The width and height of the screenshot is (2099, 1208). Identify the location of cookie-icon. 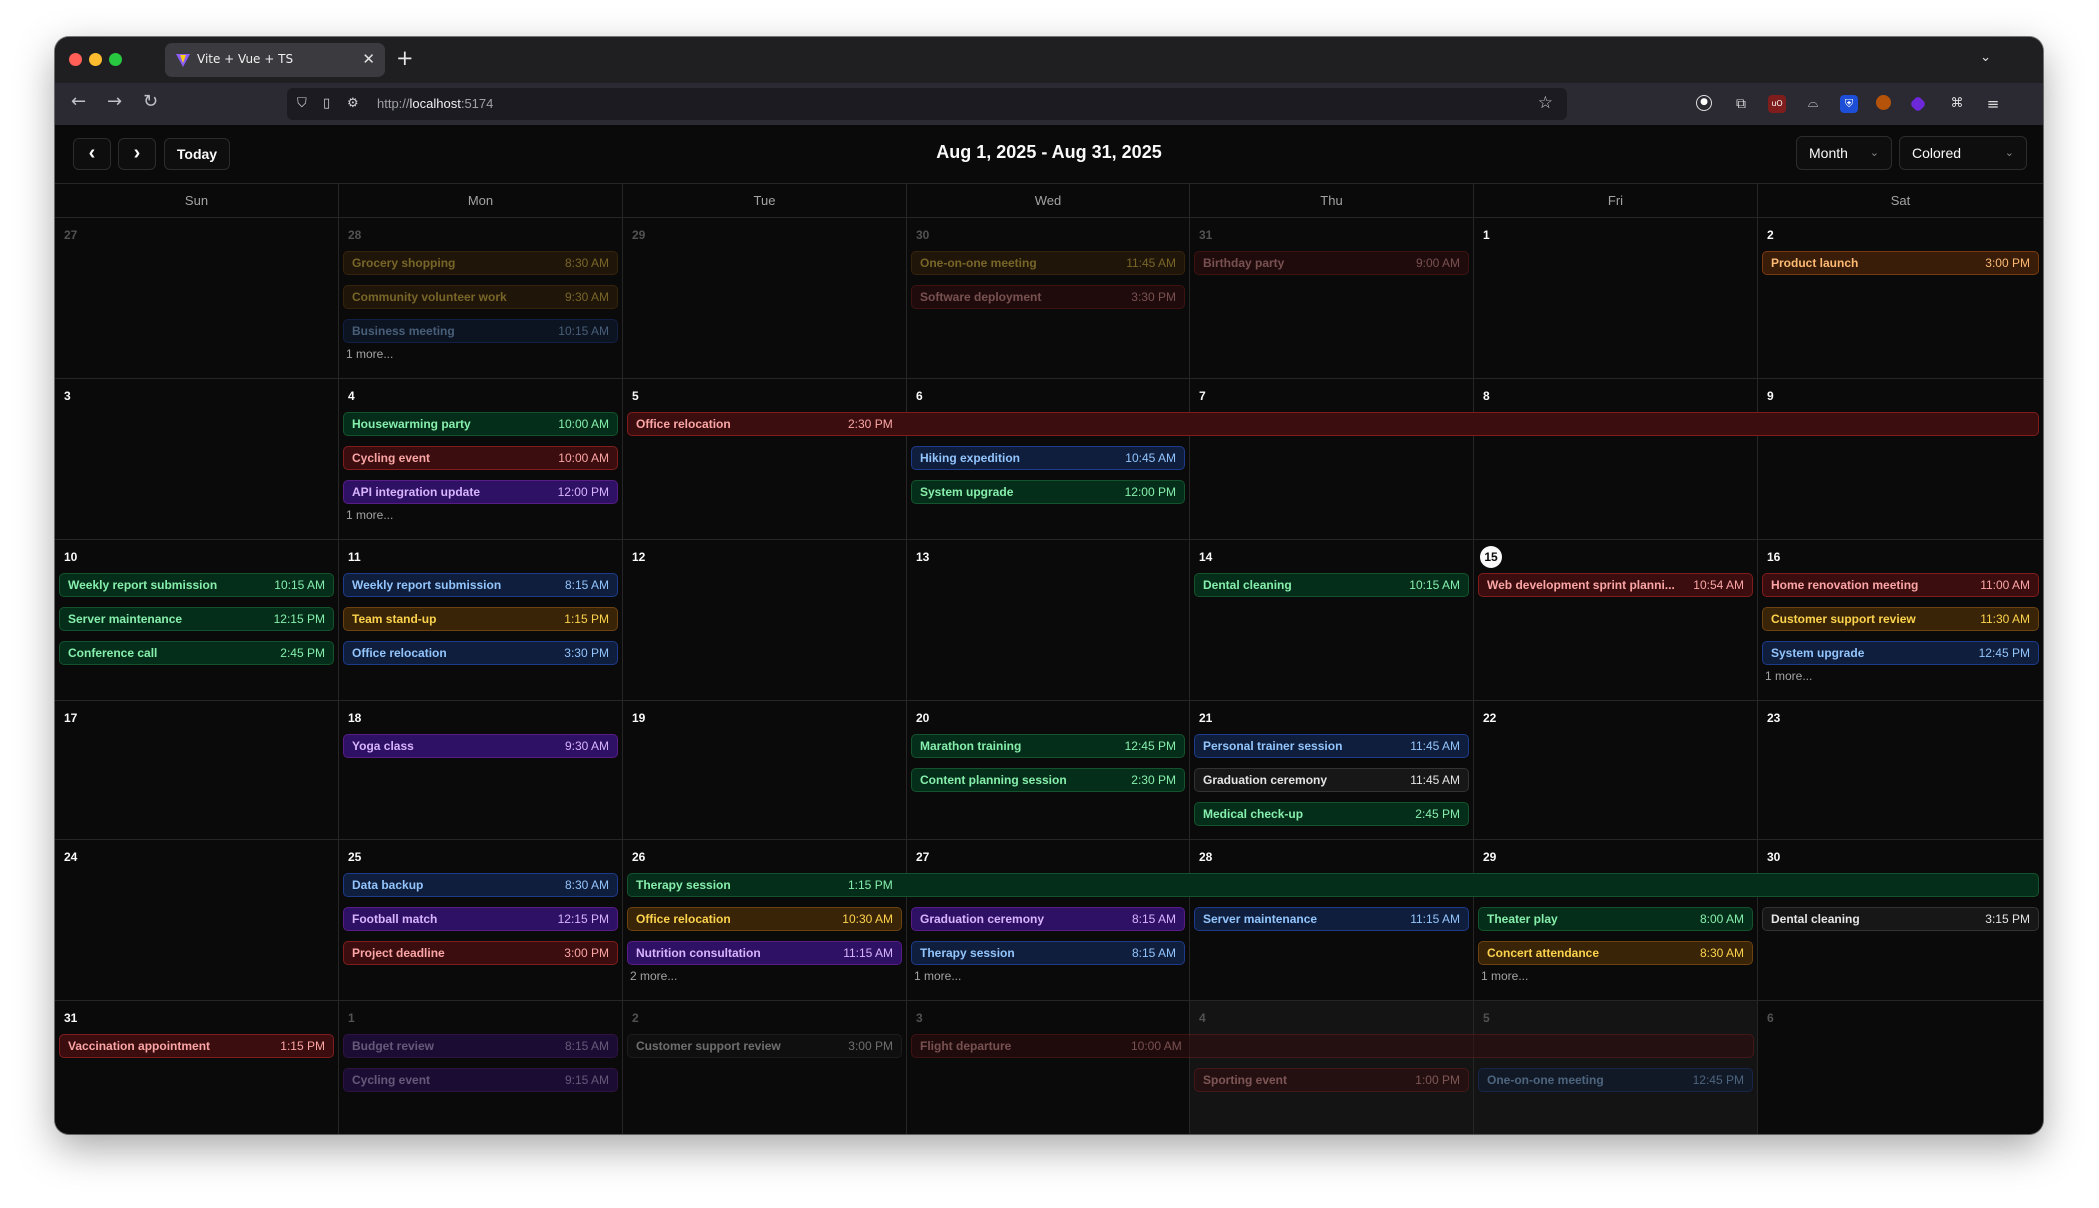
(1883, 102).